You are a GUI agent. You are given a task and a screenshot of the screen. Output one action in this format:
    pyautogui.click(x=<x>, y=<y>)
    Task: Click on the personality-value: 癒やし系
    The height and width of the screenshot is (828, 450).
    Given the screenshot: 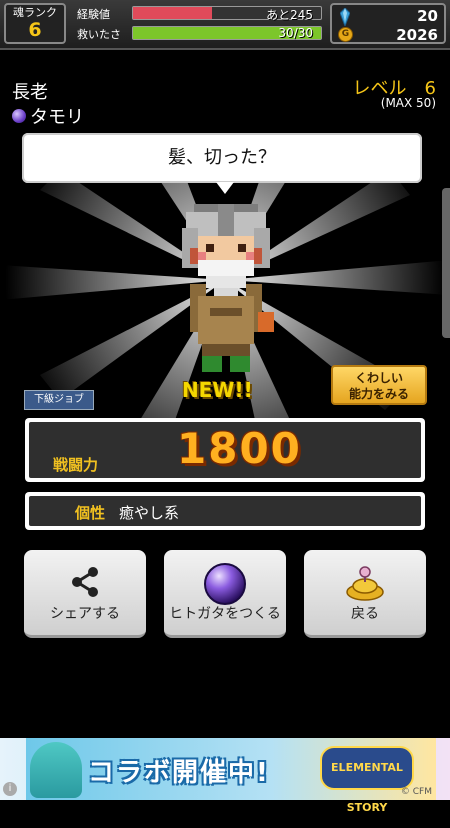 What is the action you would take?
    pyautogui.click(x=149, y=513)
    